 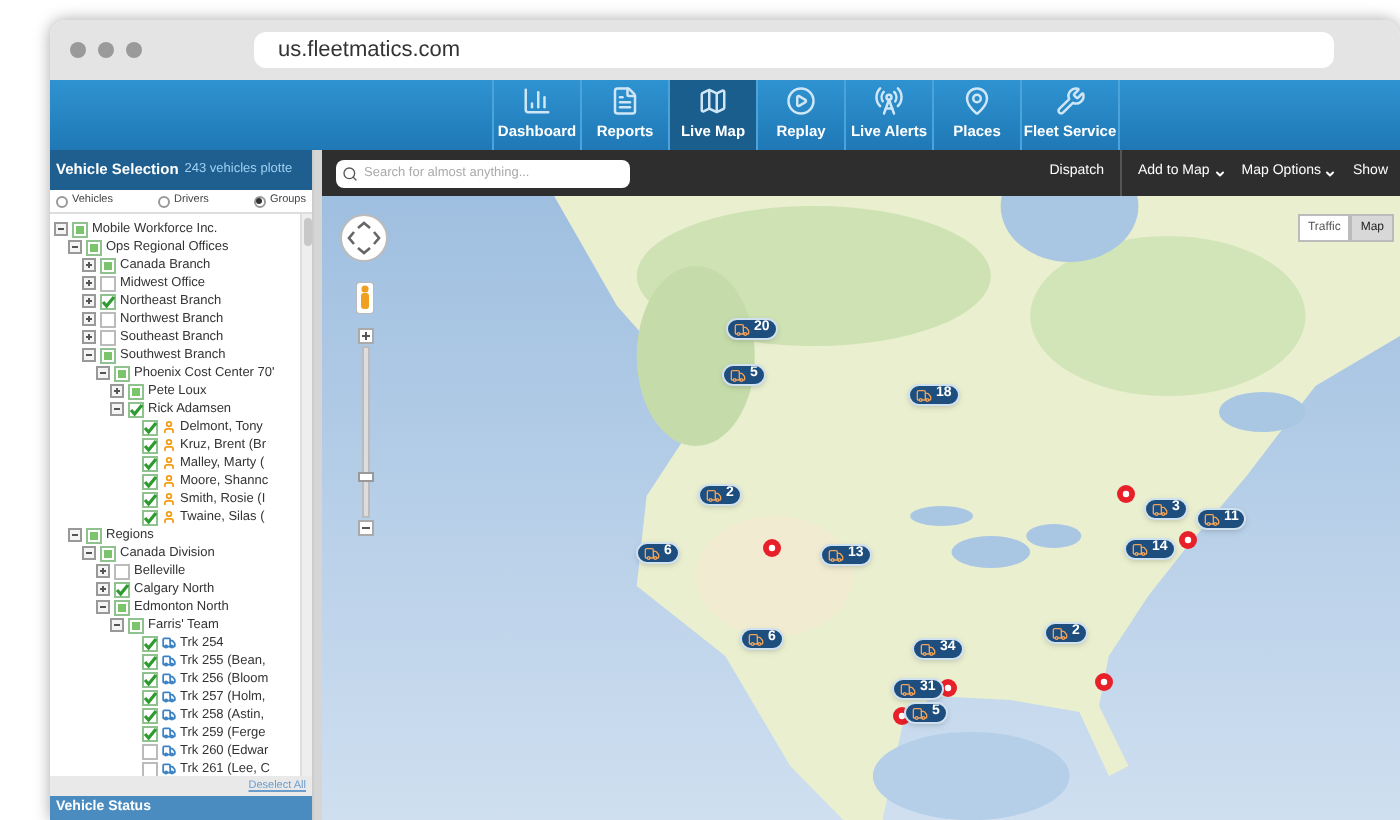 What do you see at coordinates (977, 101) in the screenshot?
I see `map-pin-icon` at bounding box center [977, 101].